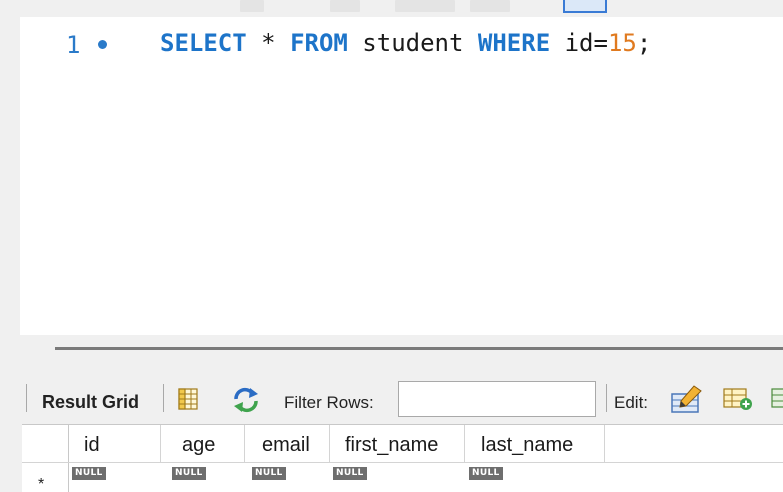 The height and width of the screenshot is (492, 783). Describe the element at coordinates (90, 402) in the screenshot. I see `result-grid-tab: Result Grid` at that location.